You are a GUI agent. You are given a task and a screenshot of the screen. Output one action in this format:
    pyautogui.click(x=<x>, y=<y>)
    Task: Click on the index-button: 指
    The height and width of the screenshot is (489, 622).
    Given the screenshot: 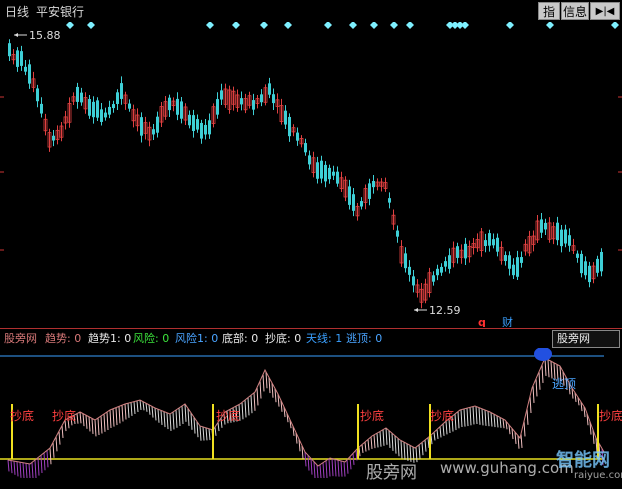 What is the action you would take?
    pyautogui.click(x=549, y=11)
    